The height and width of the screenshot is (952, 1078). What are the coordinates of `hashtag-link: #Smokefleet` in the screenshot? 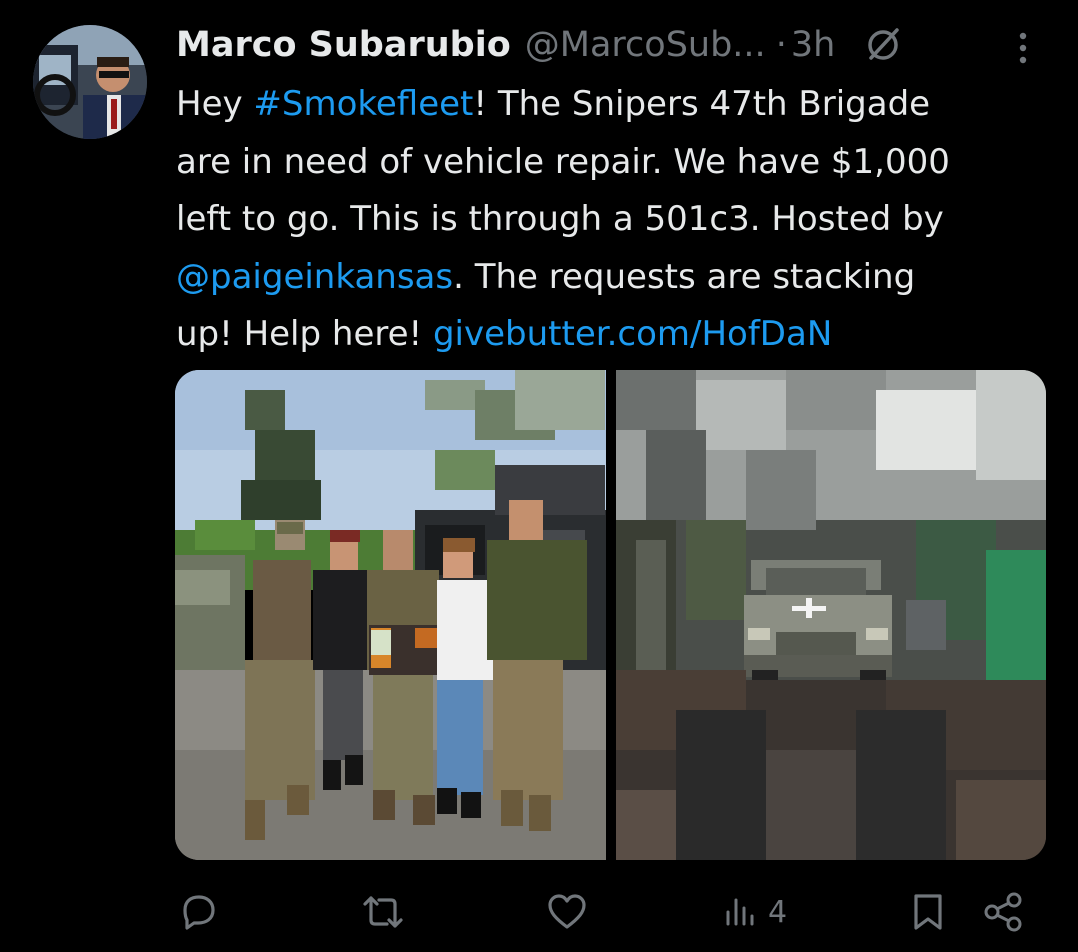 It's located at (363, 104).